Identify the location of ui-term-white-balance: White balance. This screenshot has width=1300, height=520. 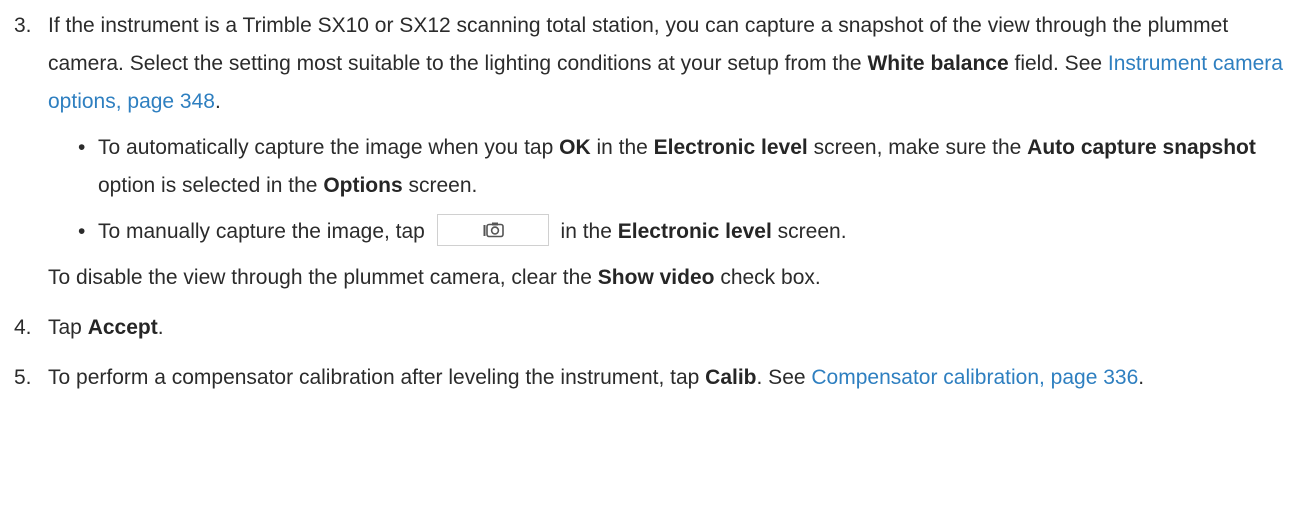
(938, 63).